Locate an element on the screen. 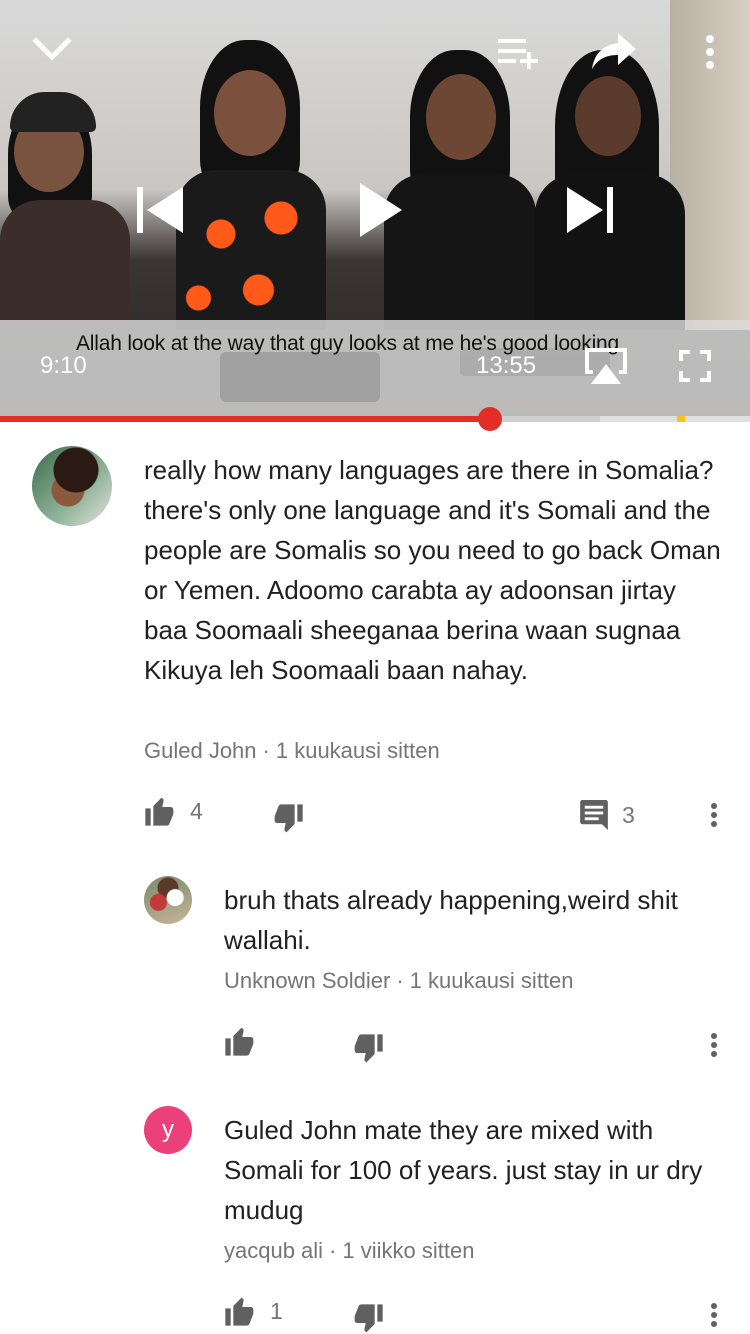 This screenshot has height=1334, width=750. skip-next-icon is located at coordinates (591, 210).